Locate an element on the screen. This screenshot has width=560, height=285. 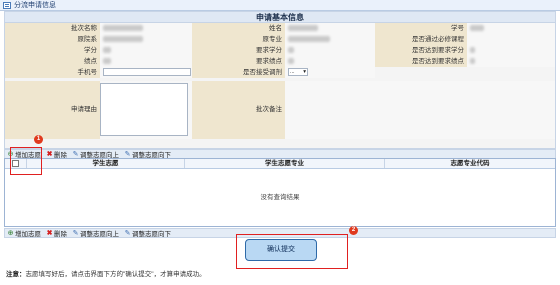
form-row-1: 批次名称 姓名 学号 is located at coordinates (280, 28).